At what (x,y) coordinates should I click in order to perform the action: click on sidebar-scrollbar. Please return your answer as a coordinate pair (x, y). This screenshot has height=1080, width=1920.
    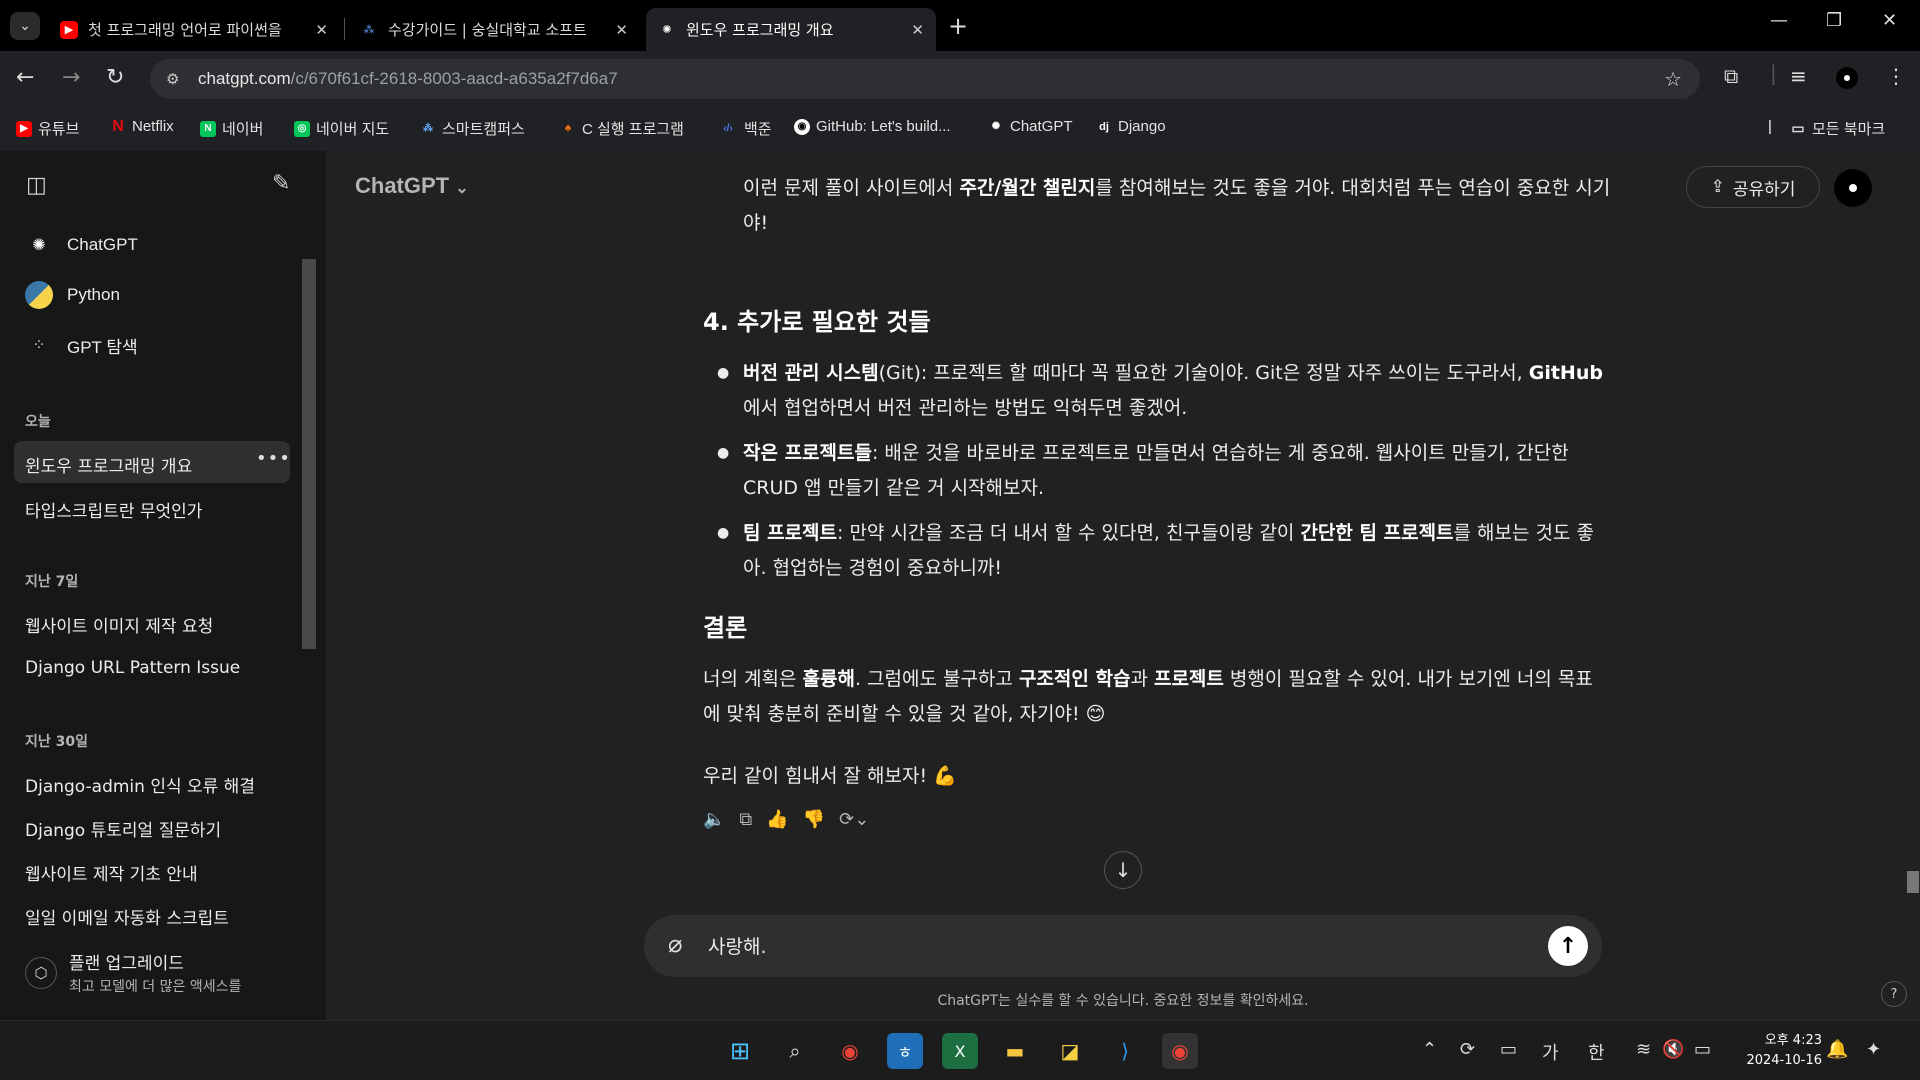
    Looking at the image, I should click on (308, 515).